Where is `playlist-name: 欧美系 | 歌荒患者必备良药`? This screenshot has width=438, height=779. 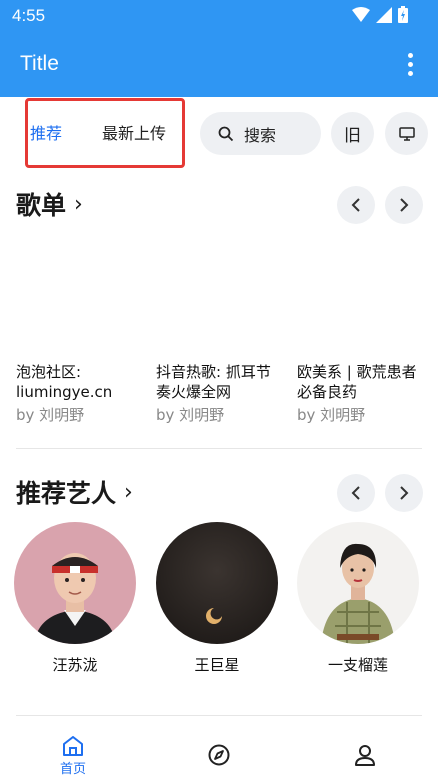
playlist-name: 欧美系 | 歌荒患者必备良药 is located at coordinates (357, 382).